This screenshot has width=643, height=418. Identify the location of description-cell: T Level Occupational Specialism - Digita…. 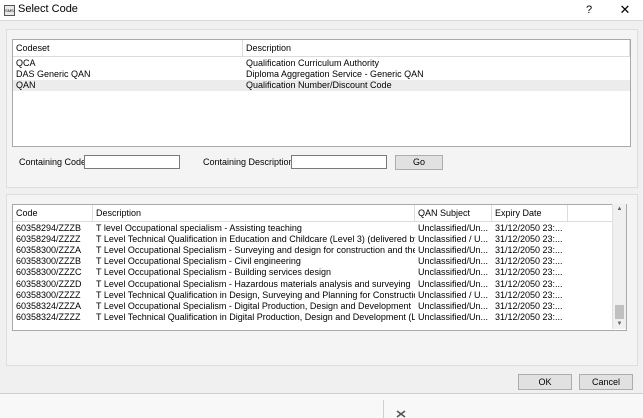
(253, 305).